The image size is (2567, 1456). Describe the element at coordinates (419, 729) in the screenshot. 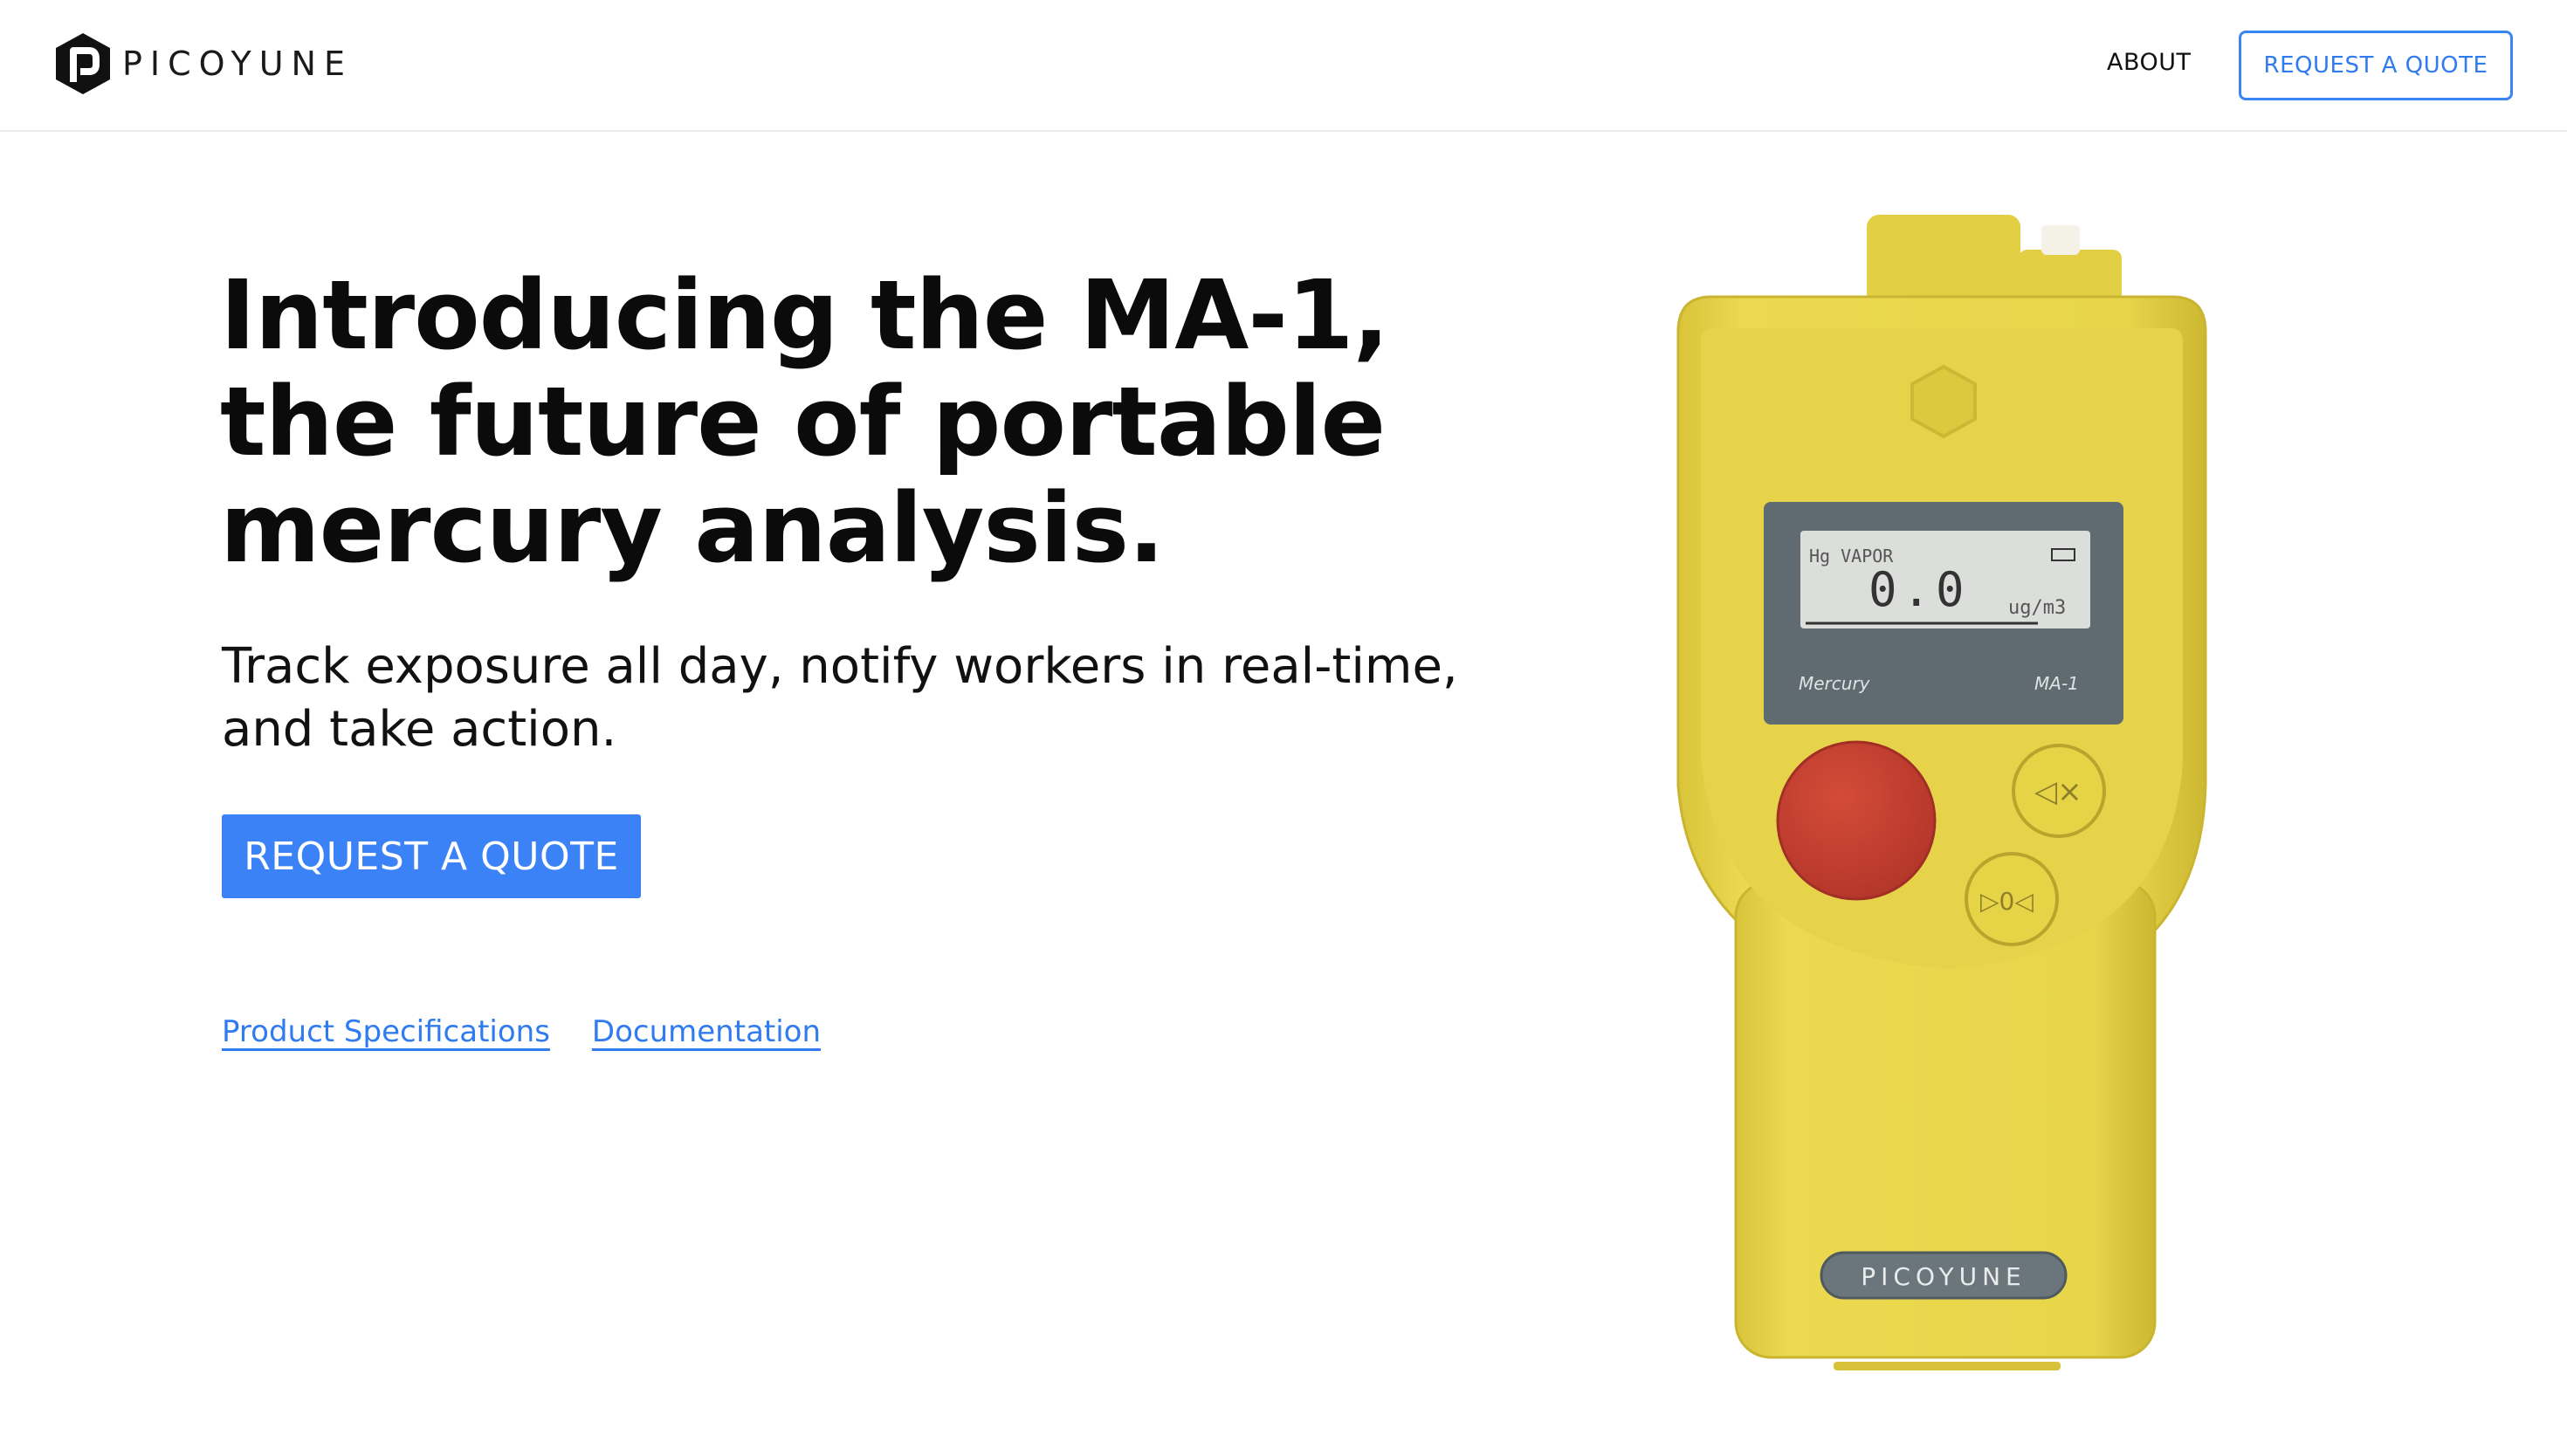

I see `subhead-line: and take action.` at that location.